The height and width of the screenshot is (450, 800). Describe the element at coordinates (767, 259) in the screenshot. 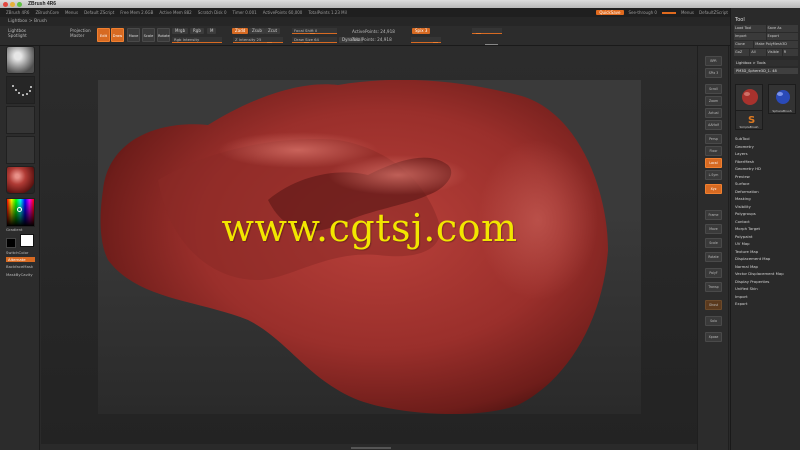

I see `subpalette-displacement-map: Displacement Map` at that location.